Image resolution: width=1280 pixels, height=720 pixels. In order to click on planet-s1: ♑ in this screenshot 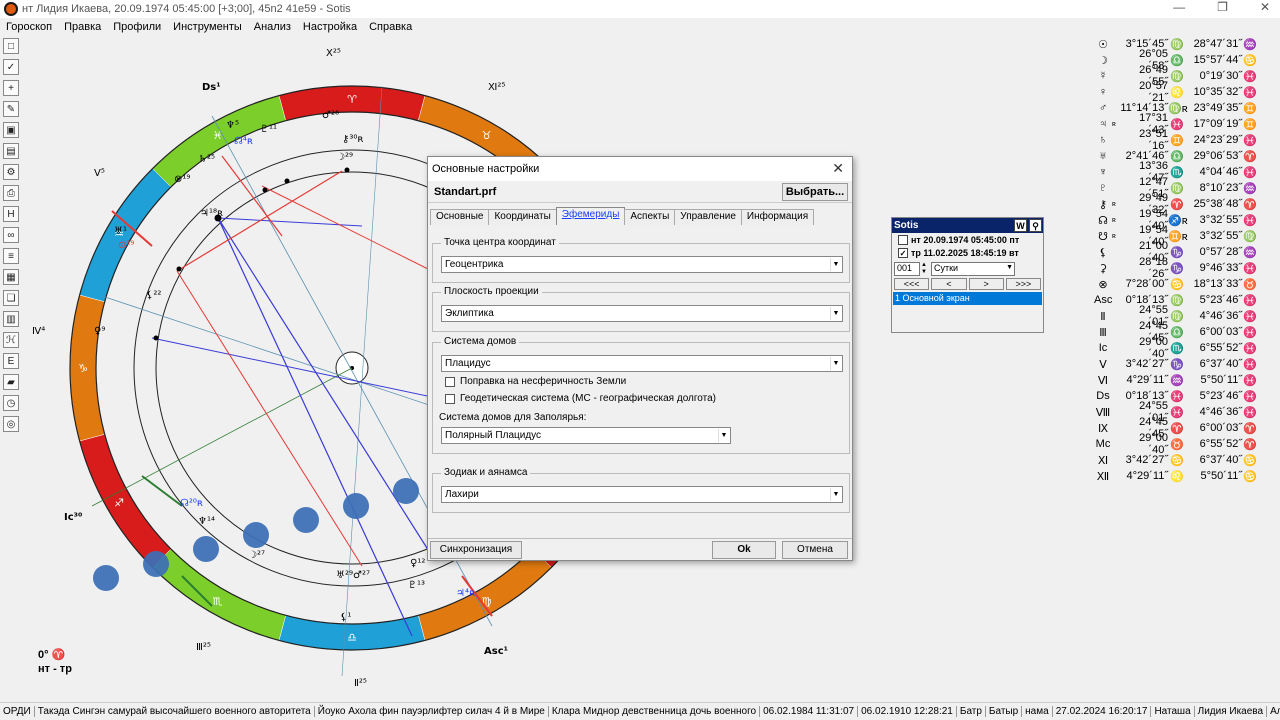, I will do `click(1177, 364)`.